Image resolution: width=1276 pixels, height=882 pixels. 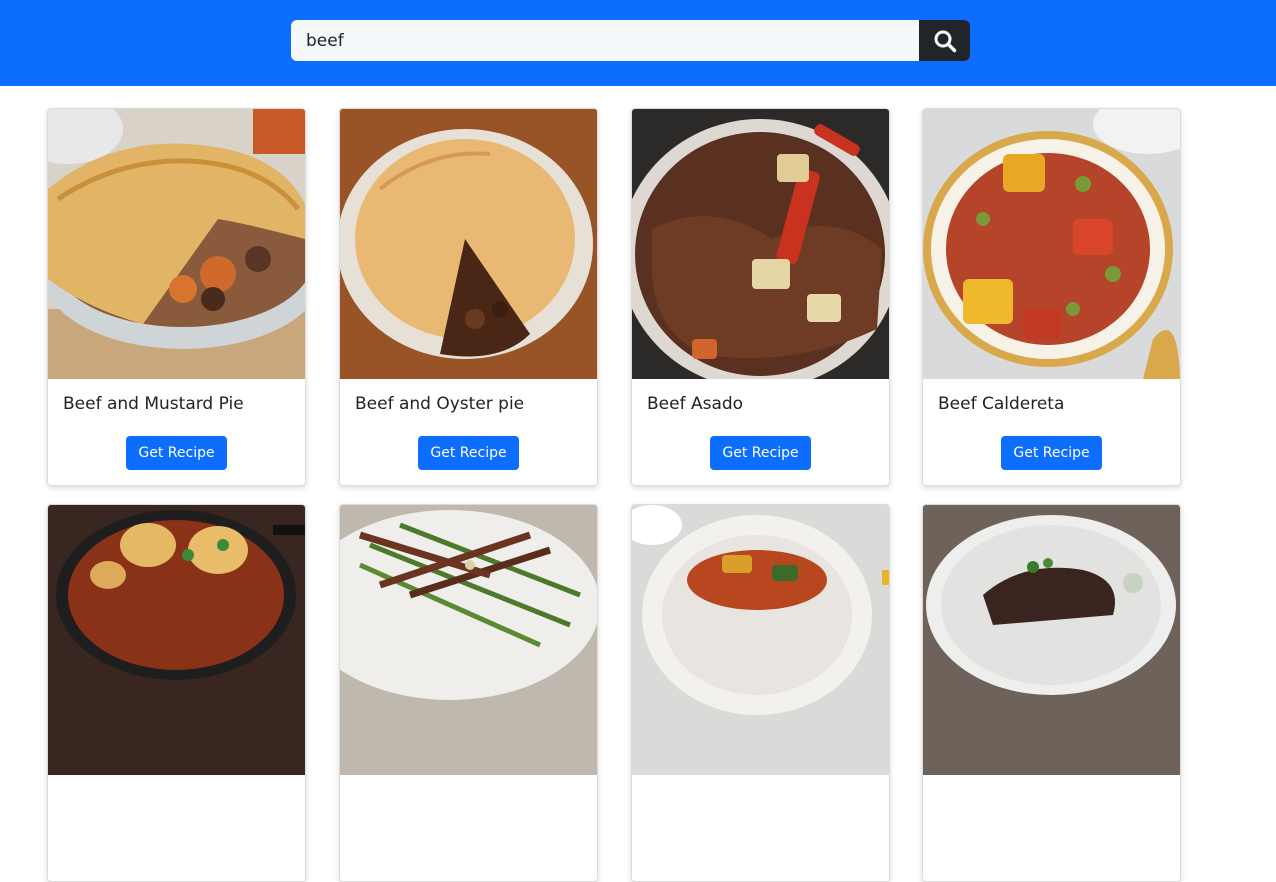 I want to click on recipe-title: Beef and Oyster pie, so click(x=440, y=404).